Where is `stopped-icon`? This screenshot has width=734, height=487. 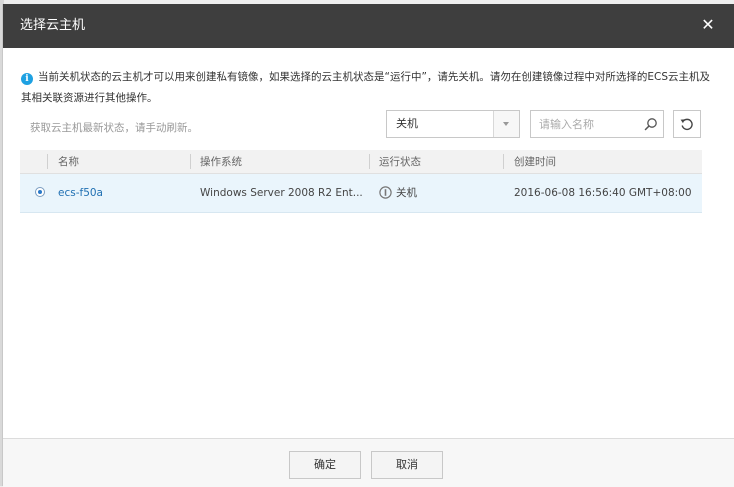 stopped-icon is located at coordinates (385, 192).